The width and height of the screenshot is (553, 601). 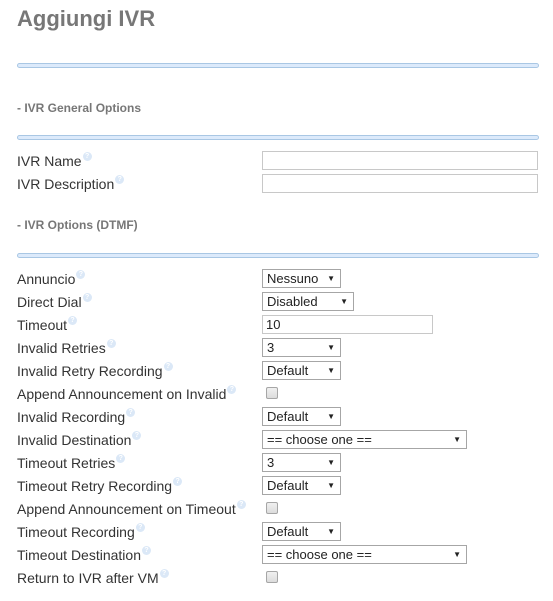 I want to click on form-row-ivr-name: IVR Name?, so click(x=282, y=161).